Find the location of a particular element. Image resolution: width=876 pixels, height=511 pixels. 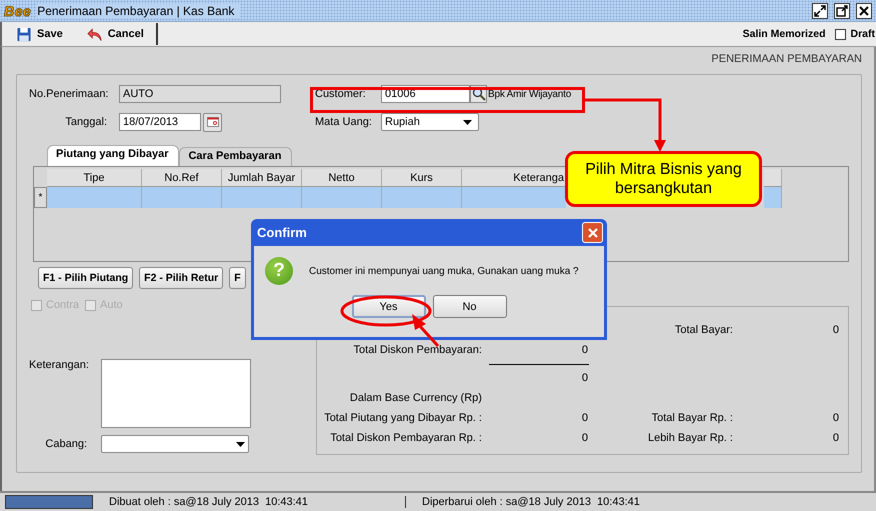

field-label: Customer: is located at coordinates (340, 94).